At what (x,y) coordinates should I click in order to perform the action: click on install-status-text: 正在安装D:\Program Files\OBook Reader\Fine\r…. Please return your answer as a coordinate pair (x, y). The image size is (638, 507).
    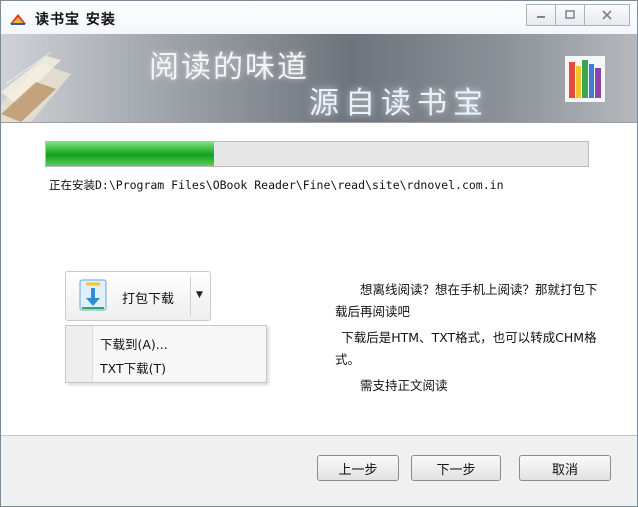
    Looking at the image, I should click on (276, 185).